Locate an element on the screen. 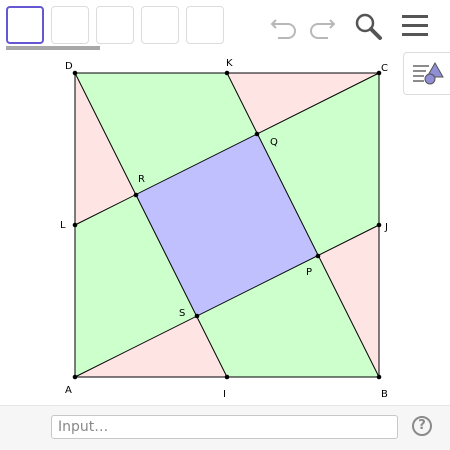  label-j: J is located at coordinates (386, 227).